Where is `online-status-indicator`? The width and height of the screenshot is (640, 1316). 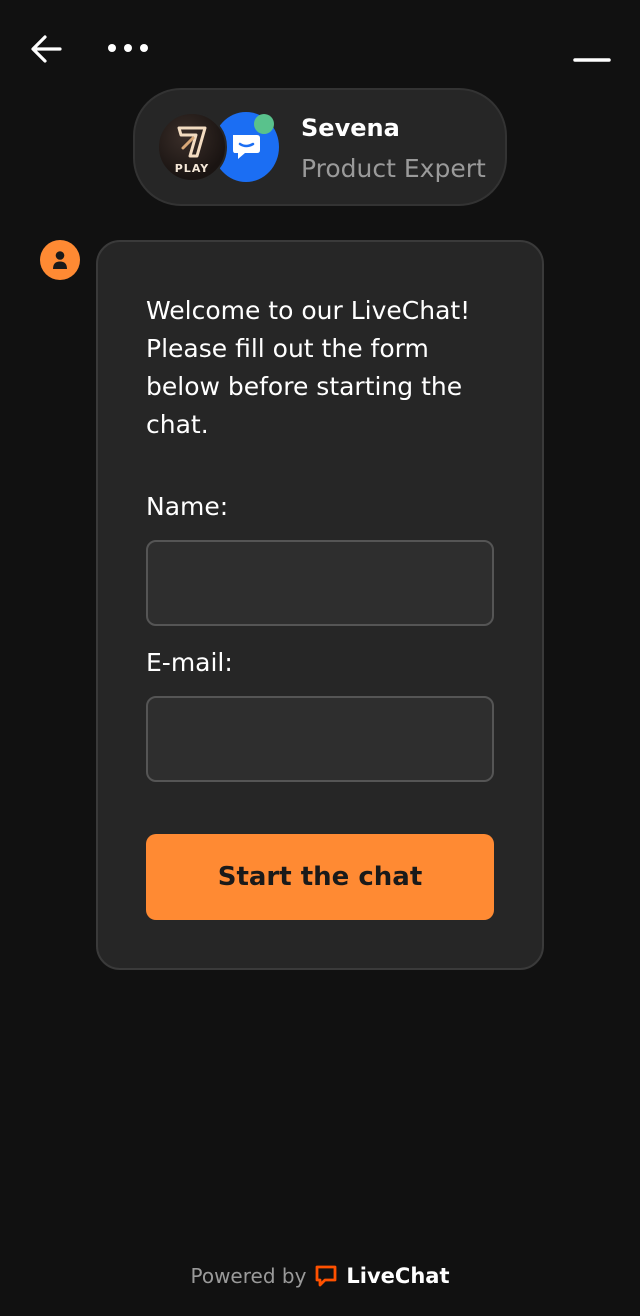
online-status-indicator is located at coordinates (264, 124).